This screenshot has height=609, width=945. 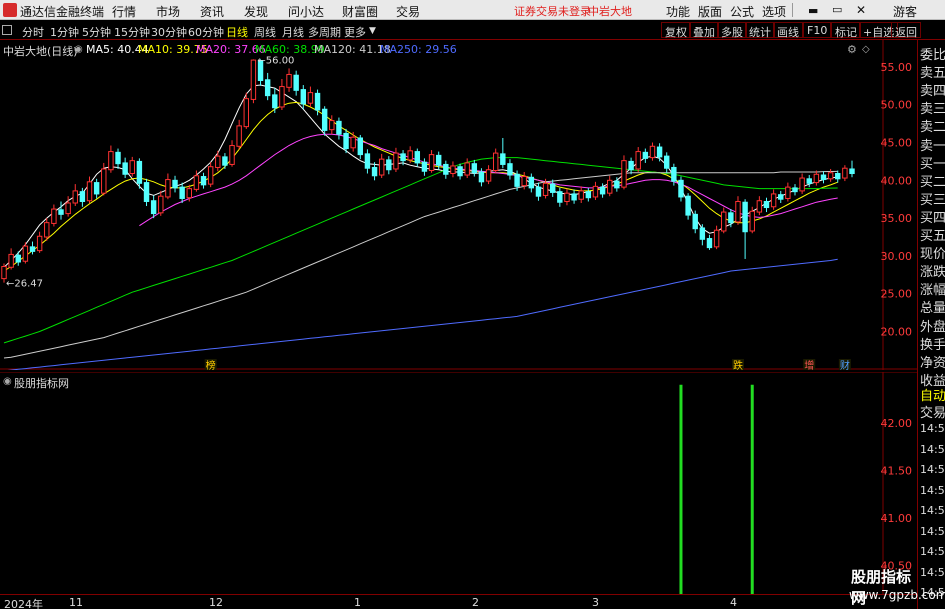 I want to click on x-label-apr: 4, so click(x=733, y=602).